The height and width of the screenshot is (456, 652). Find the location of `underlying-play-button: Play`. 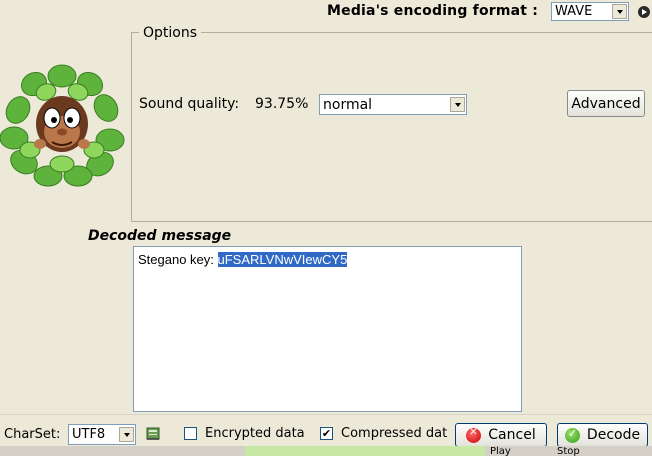

underlying-play-button: Play is located at coordinates (500, 451).